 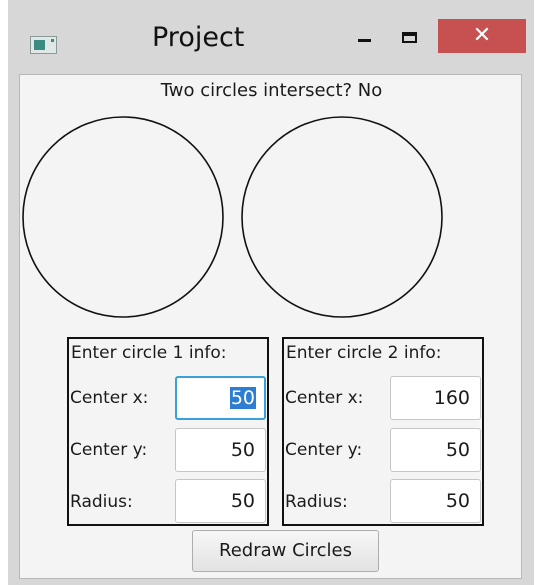 I want to click on title-bar: Project ✕, so click(x=271, y=40).